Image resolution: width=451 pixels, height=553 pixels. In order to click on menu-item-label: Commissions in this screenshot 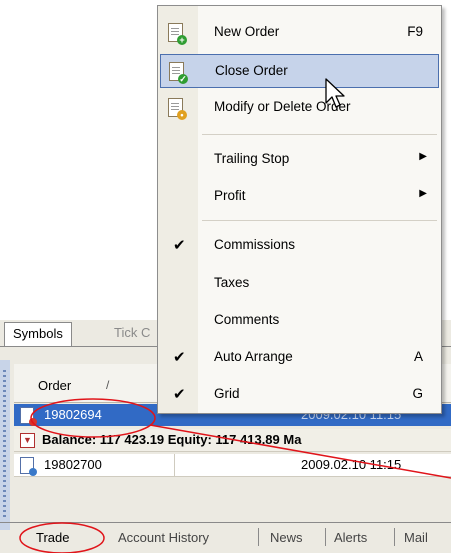, I will do `click(255, 244)`.